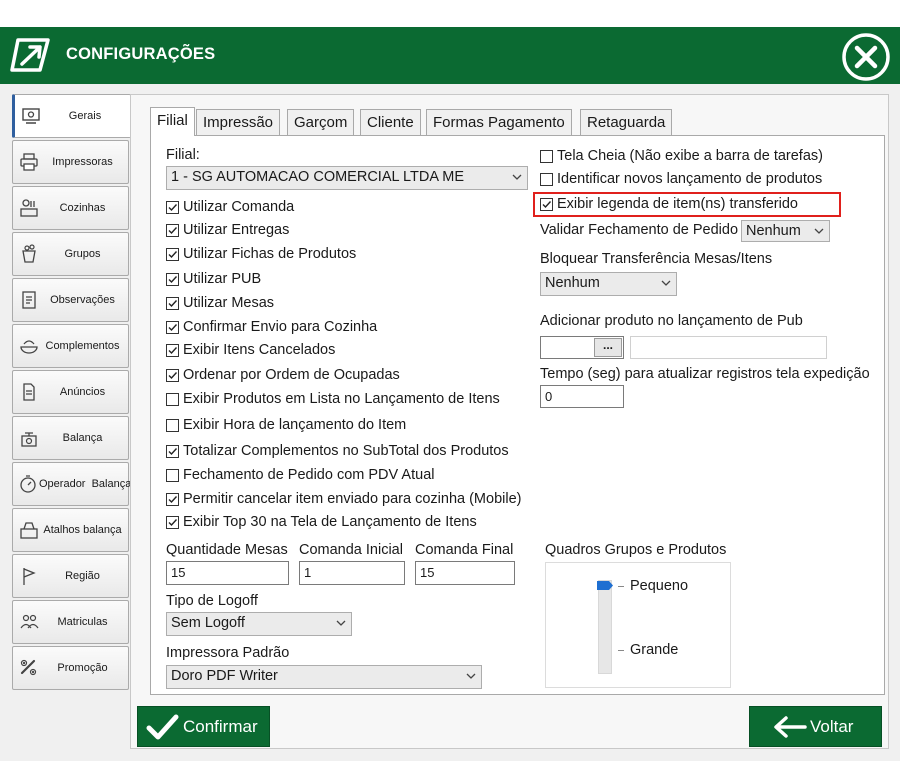  I want to click on checkbox-ordenar-ocupadas: Ordenar por Ordem de Ocupadas, so click(283, 375).